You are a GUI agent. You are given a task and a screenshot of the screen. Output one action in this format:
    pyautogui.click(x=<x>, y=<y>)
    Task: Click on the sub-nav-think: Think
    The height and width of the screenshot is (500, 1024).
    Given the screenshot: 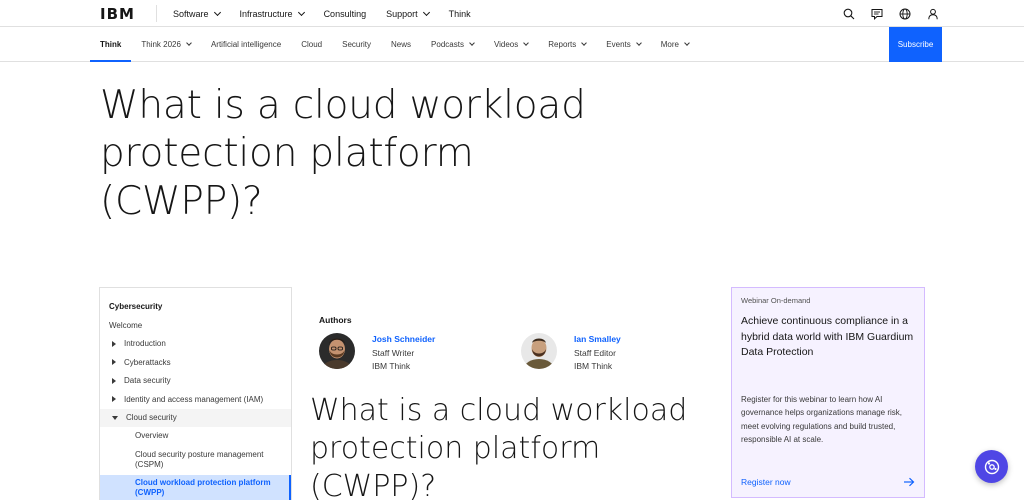 What is the action you would take?
    pyautogui.click(x=111, y=44)
    